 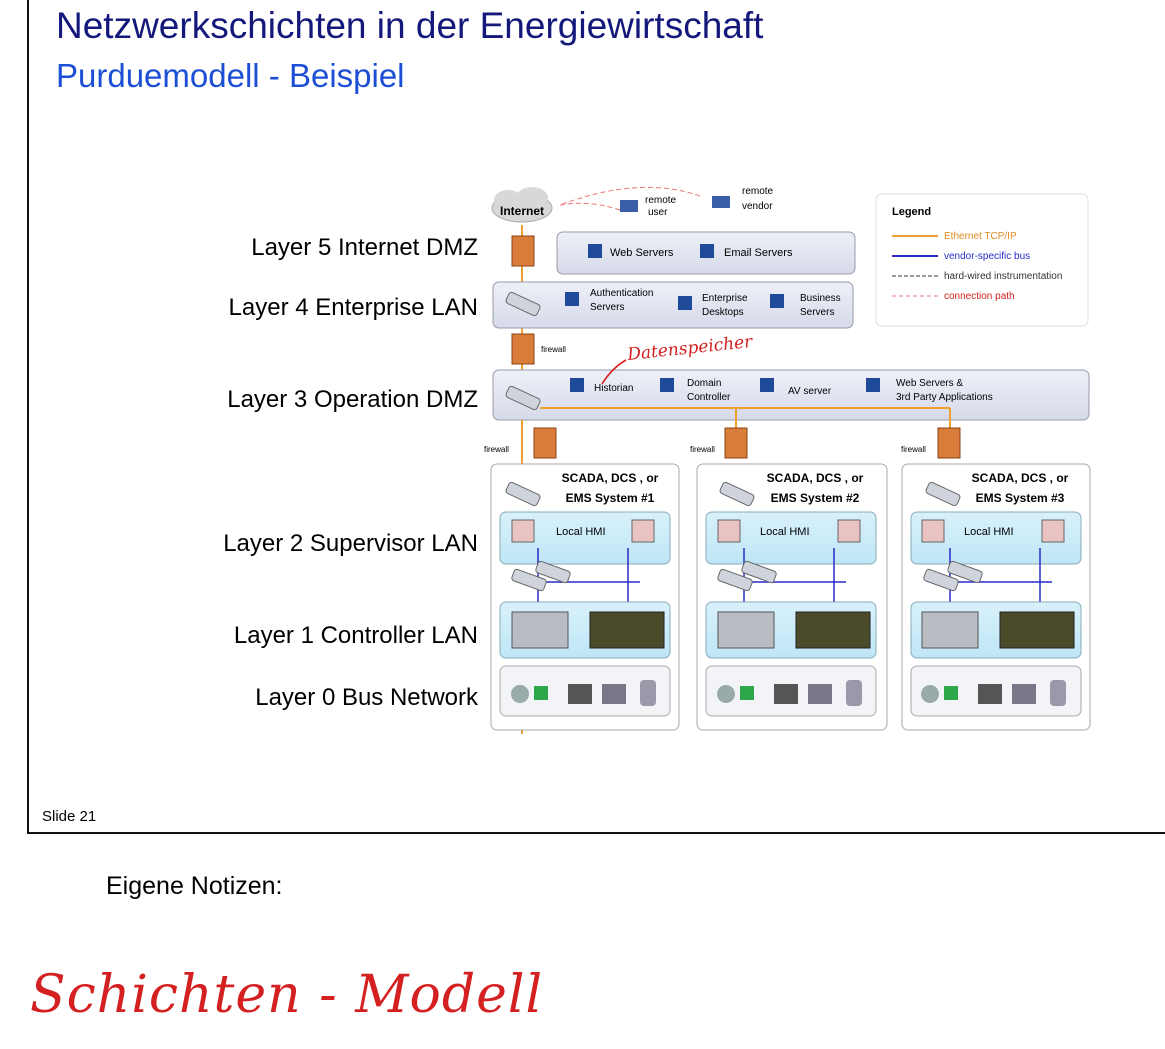 What do you see at coordinates (757, 206) in the screenshot?
I see `remote-vendor-label-2: vendor` at bounding box center [757, 206].